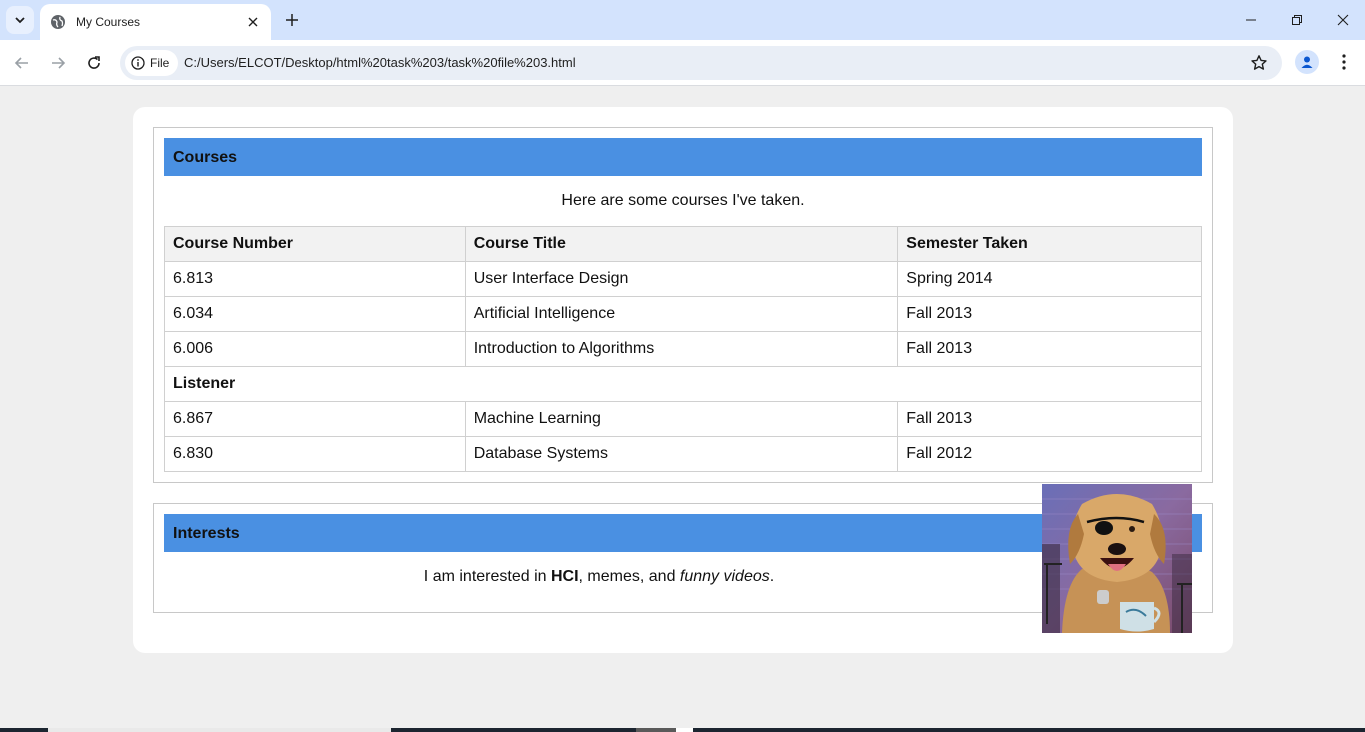  What do you see at coordinates (682, 20) in the screenshot?
I see `tab-strip: My Courses` at bounding box center [682, 20].